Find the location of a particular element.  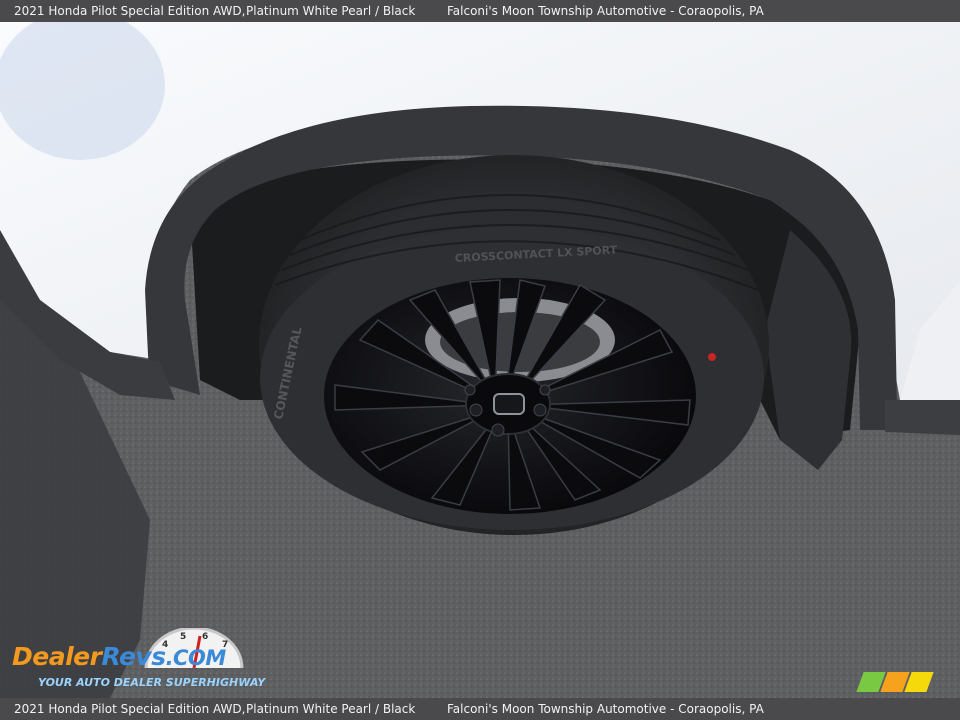

yellow-stripe is located at coordinates (919, 682).